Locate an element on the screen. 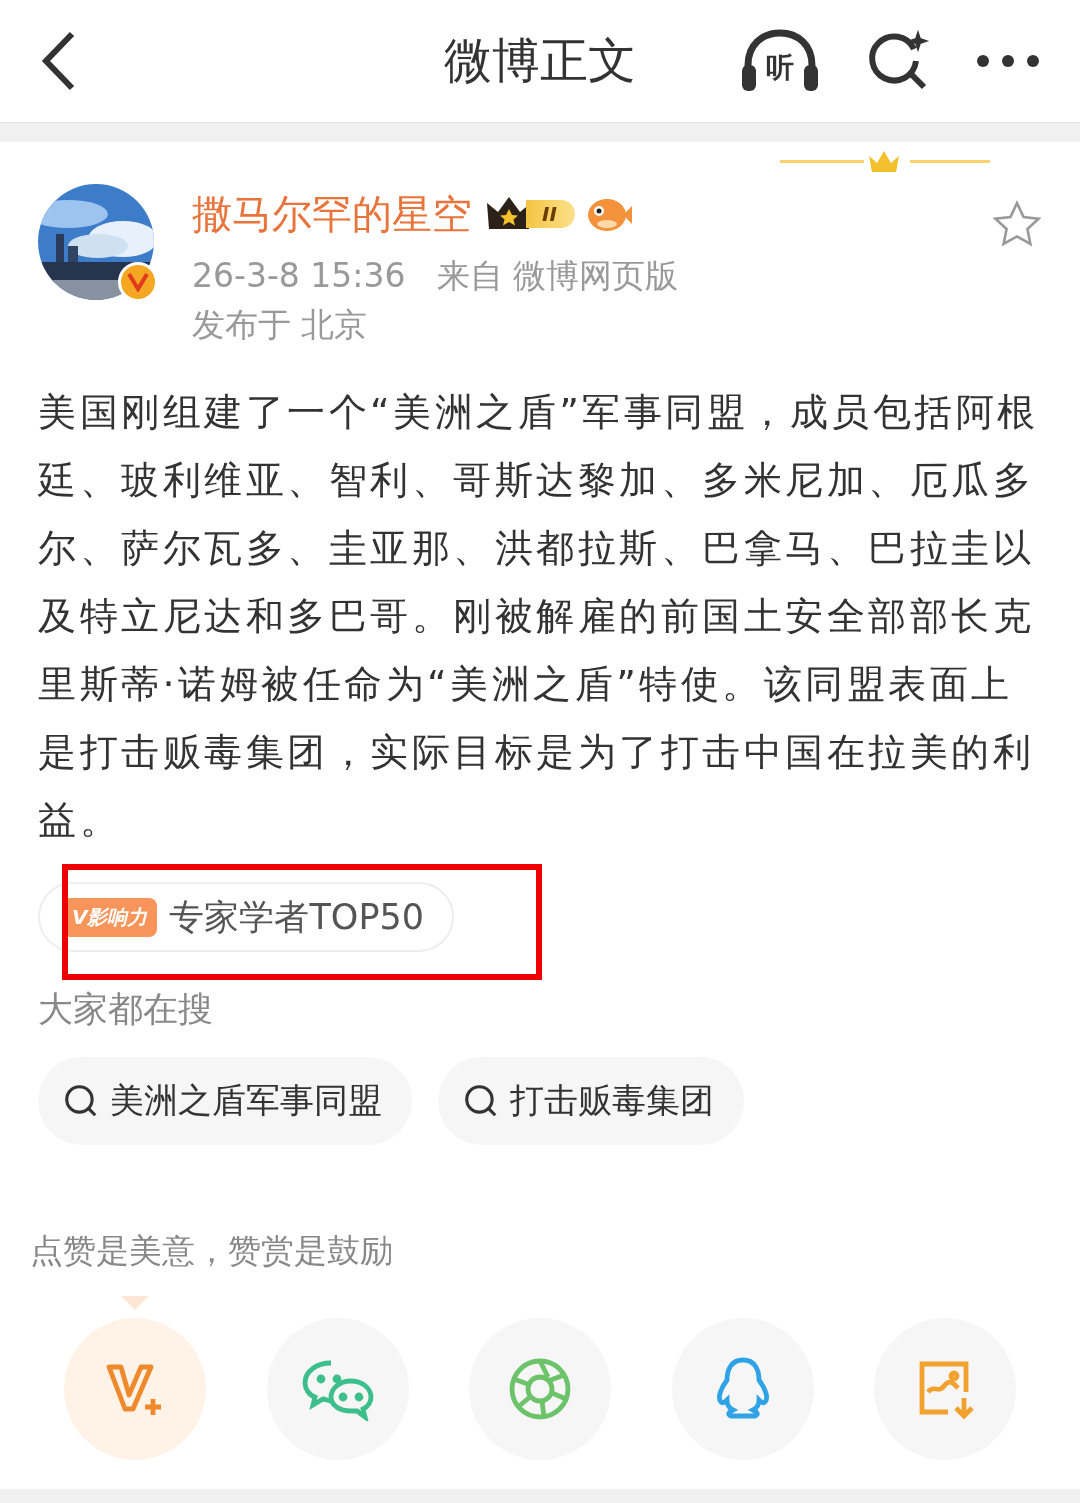  member-level-badge: II is located at coordinates (530, 214).